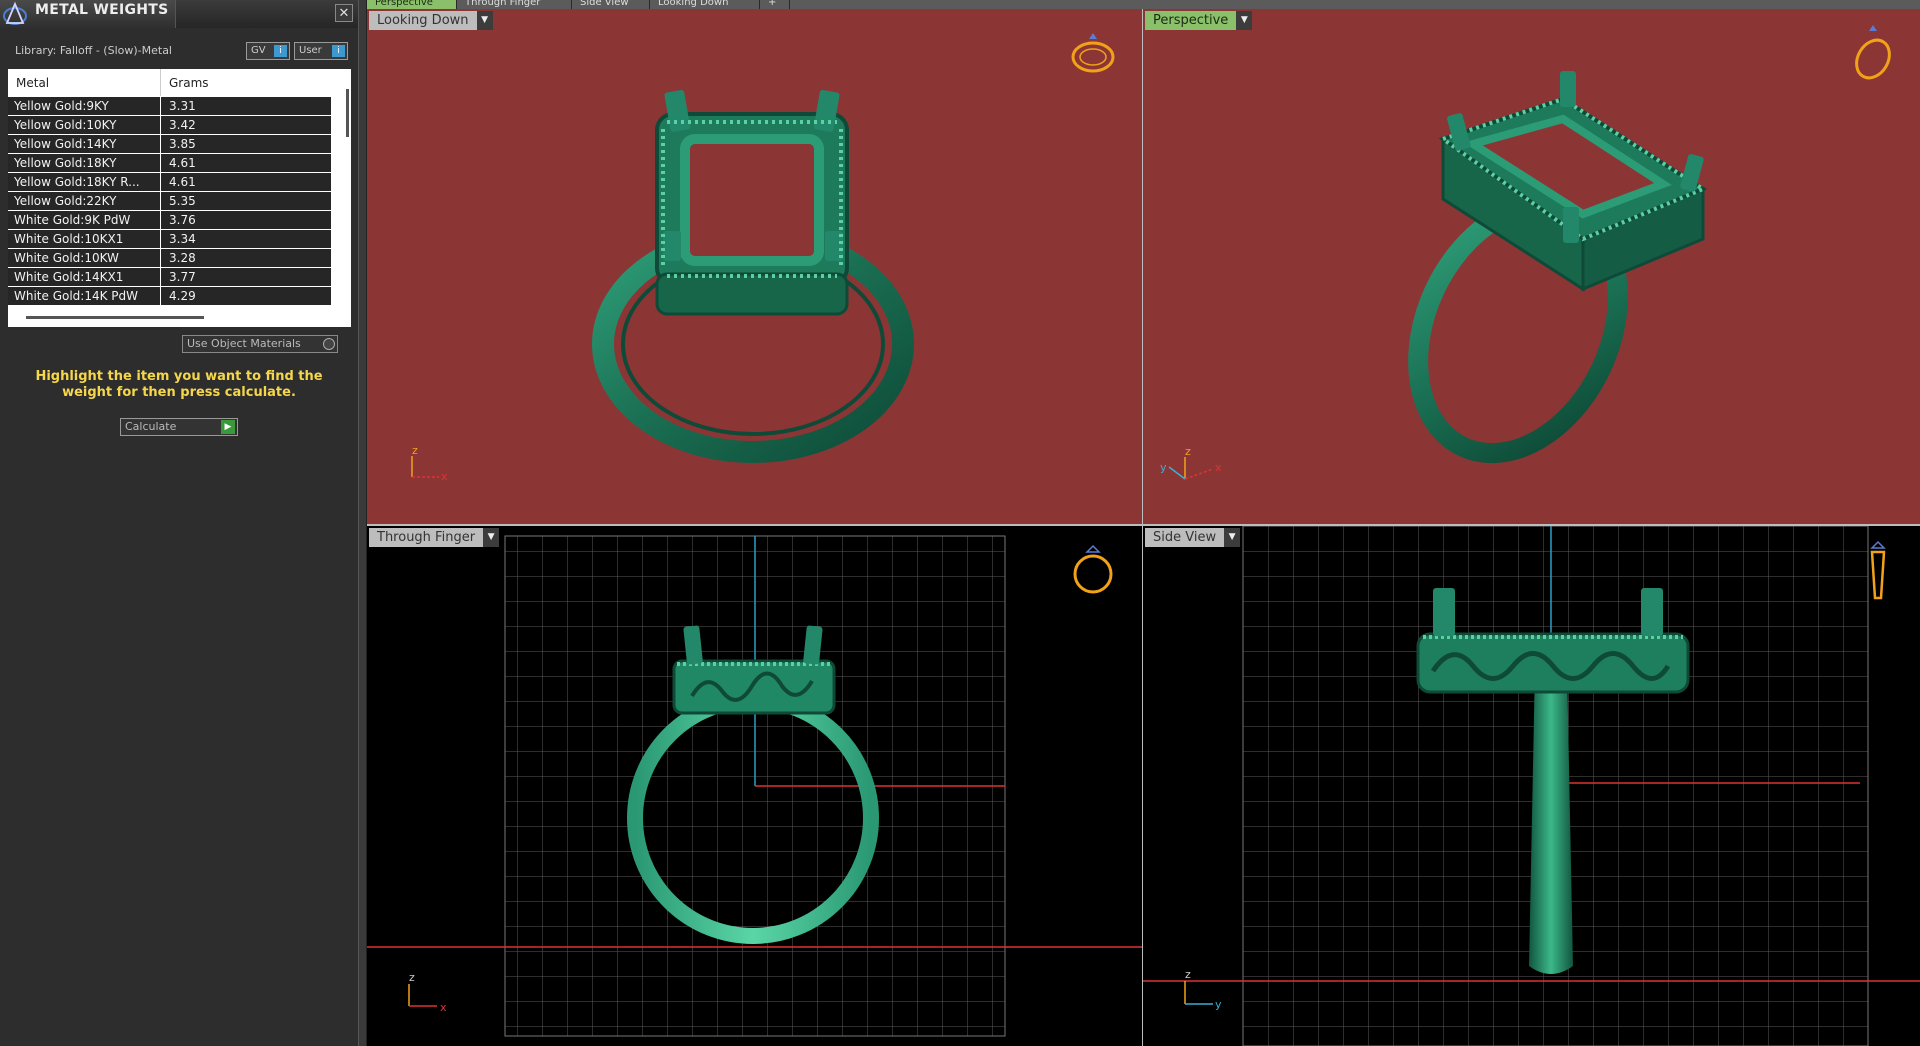 This screenshot has width=1920, height=1046. Describe the element at coordinates (258, 50) in the screenshot. I see `gv-toggle-label: GV` at that location.